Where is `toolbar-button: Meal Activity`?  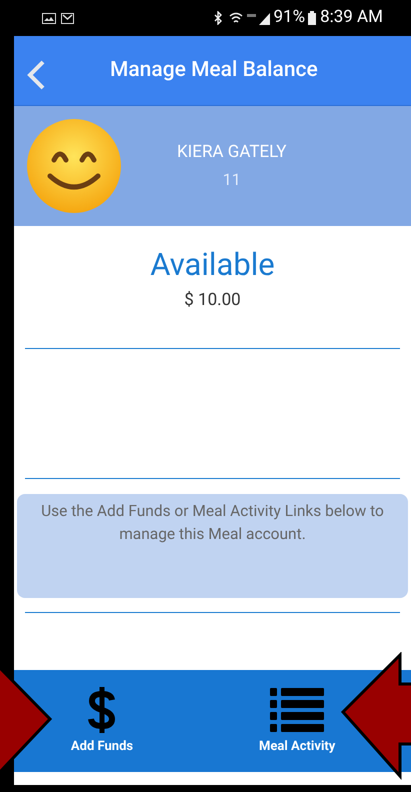 toolbar-button: Meal Activity is located at coordinates (297, 721).